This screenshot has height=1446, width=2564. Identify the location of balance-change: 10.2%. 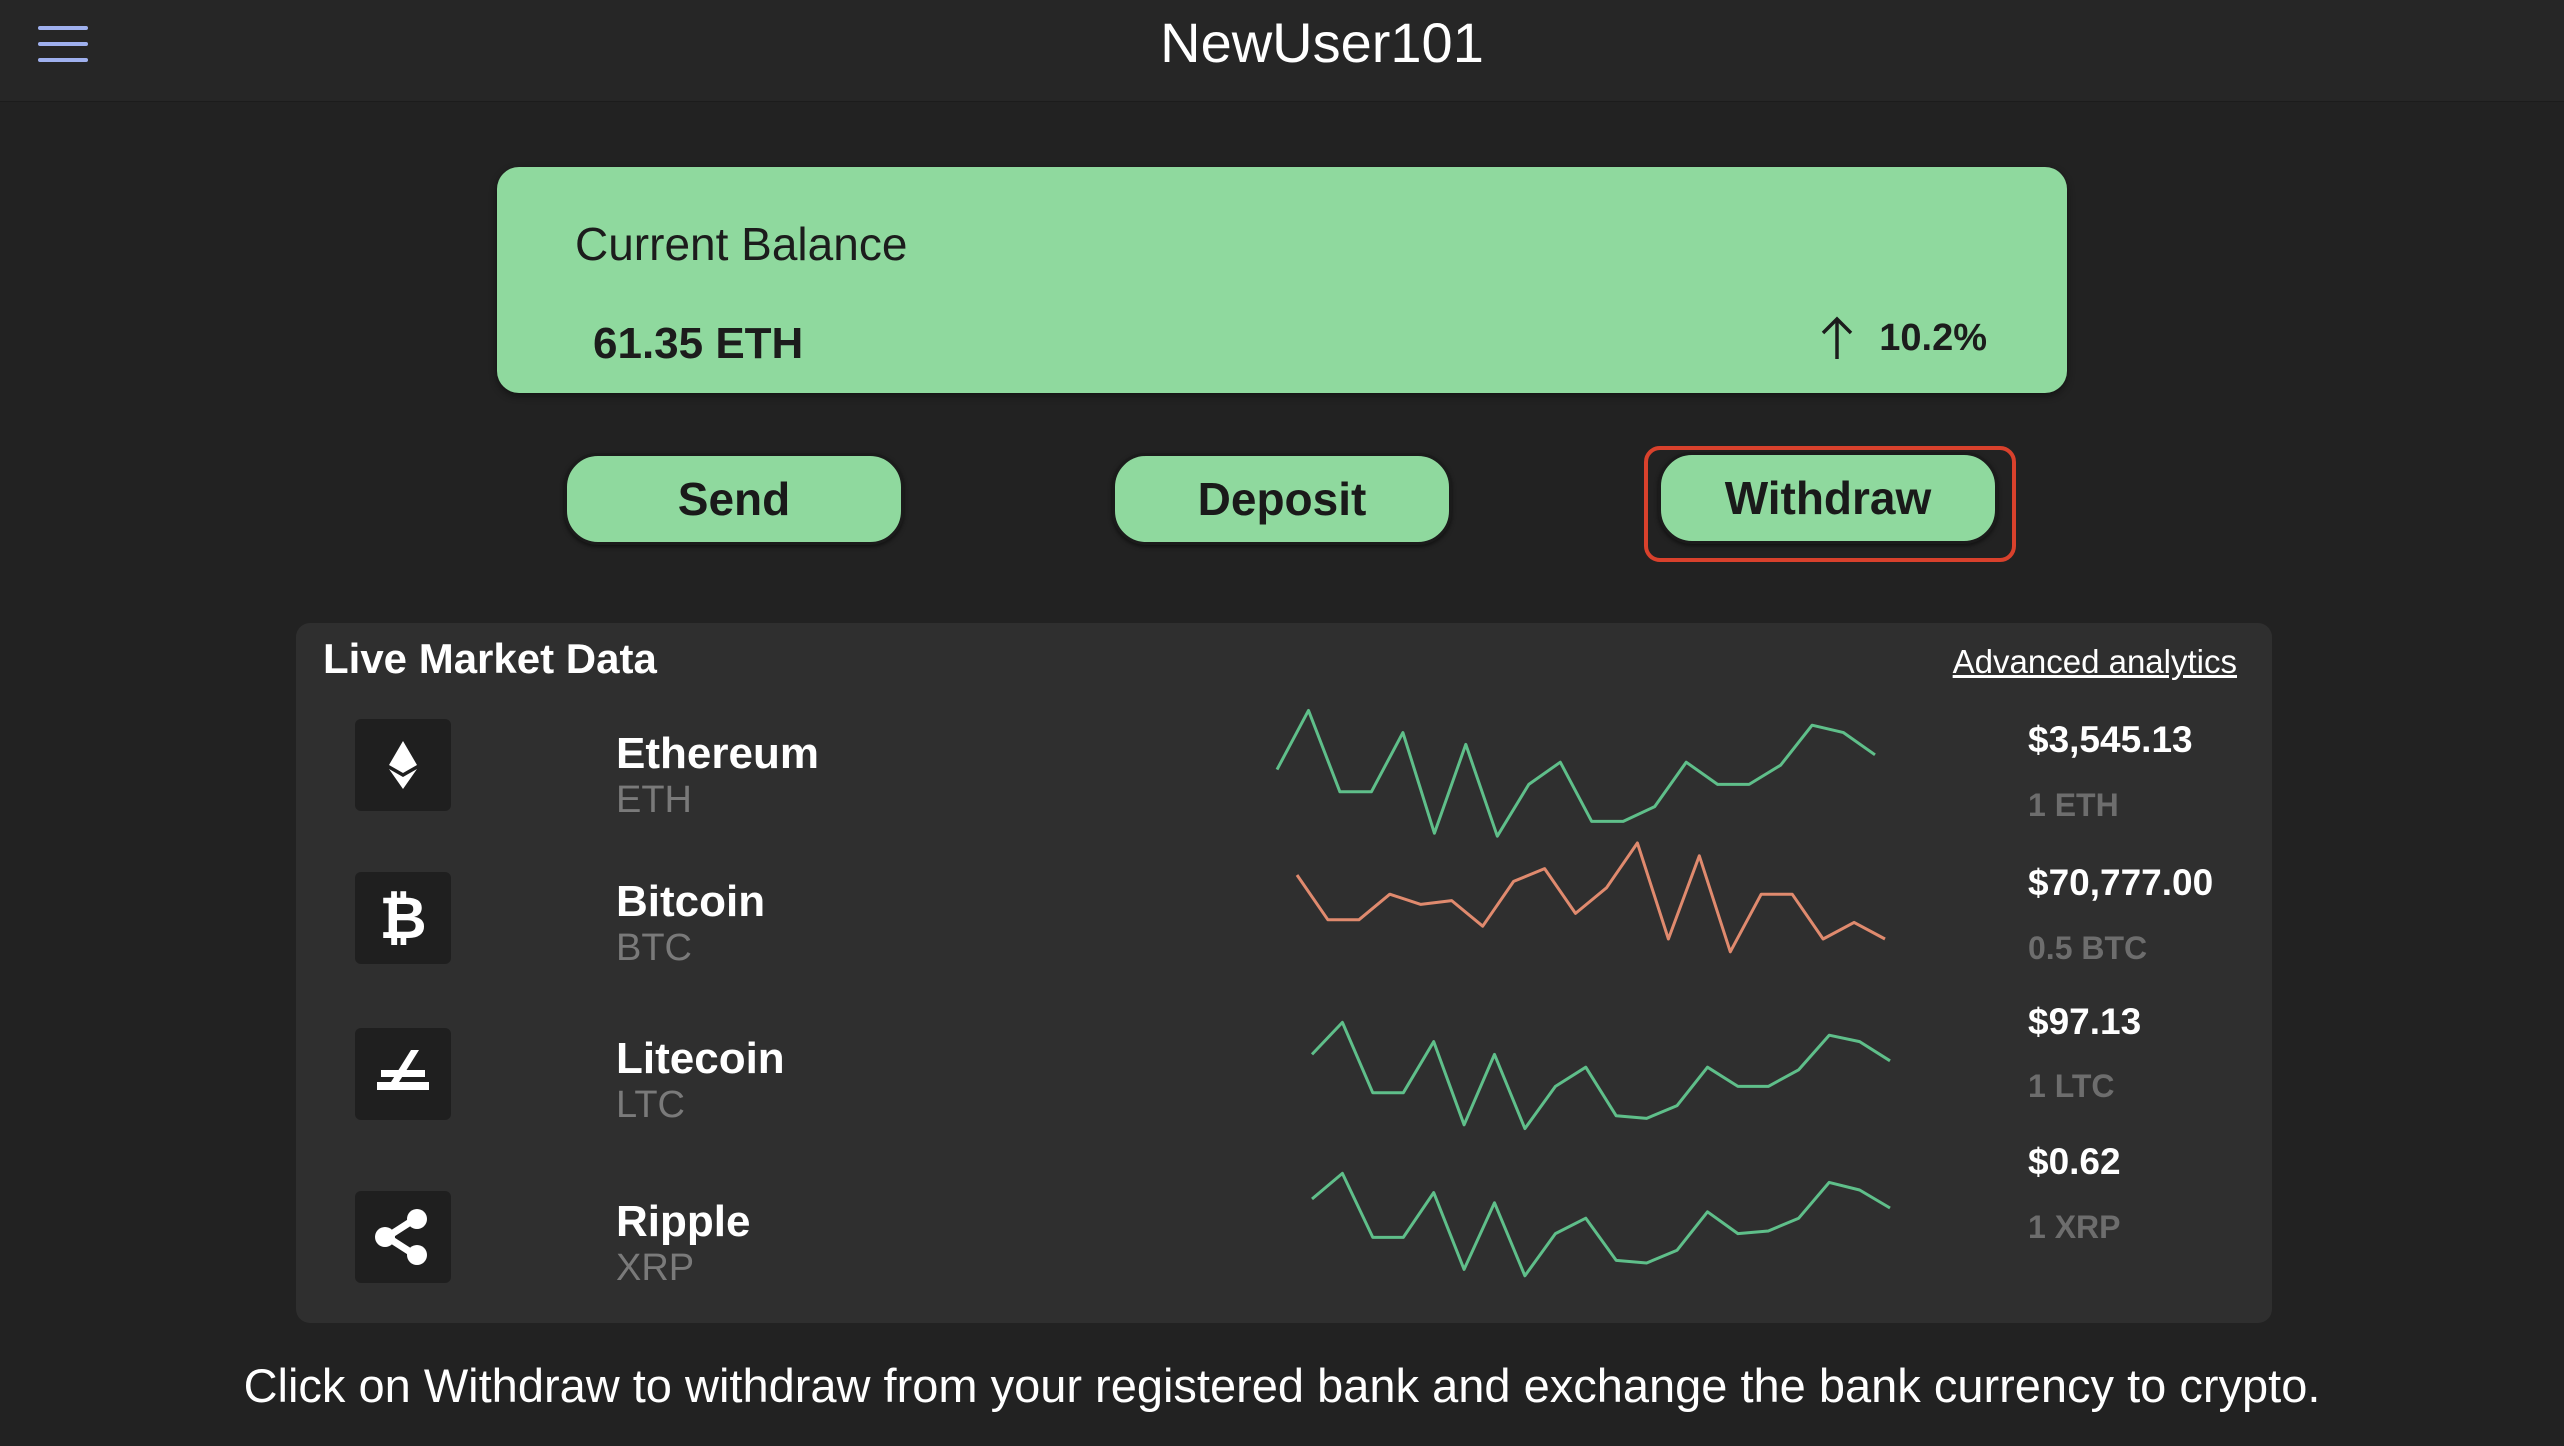
(1902, 338).